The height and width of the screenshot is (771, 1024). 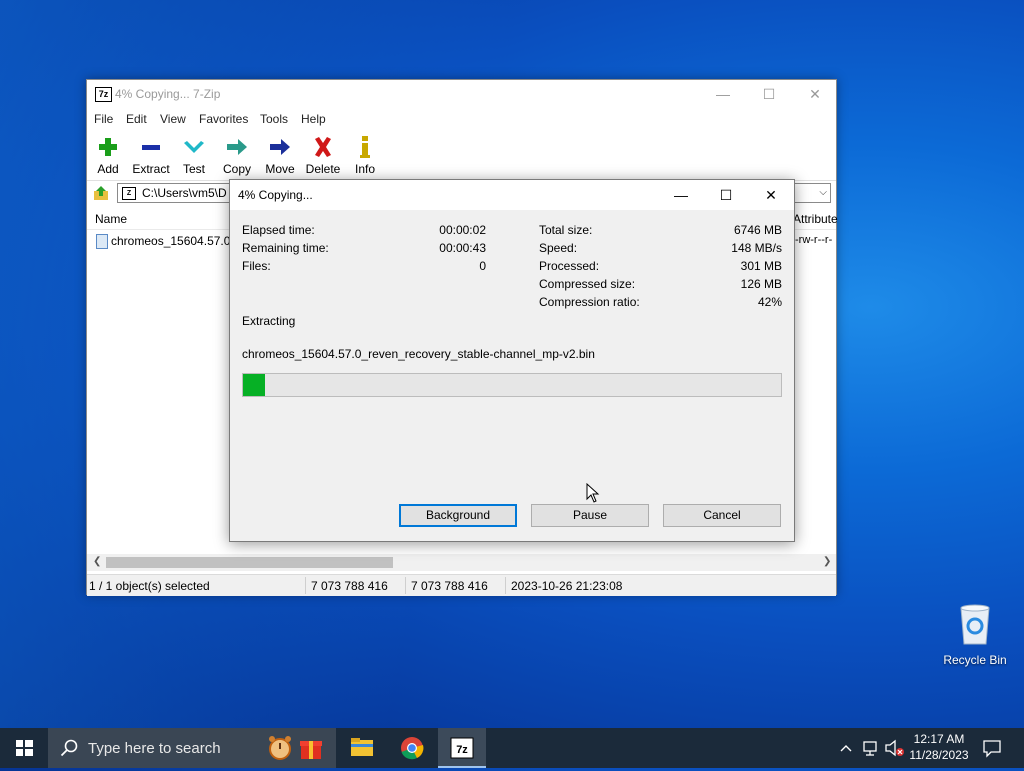 What do you see at coordinates (349, 586) in the screenshot?
I see `status-size: 7 073 788 416` at bounding box center [349, 586].